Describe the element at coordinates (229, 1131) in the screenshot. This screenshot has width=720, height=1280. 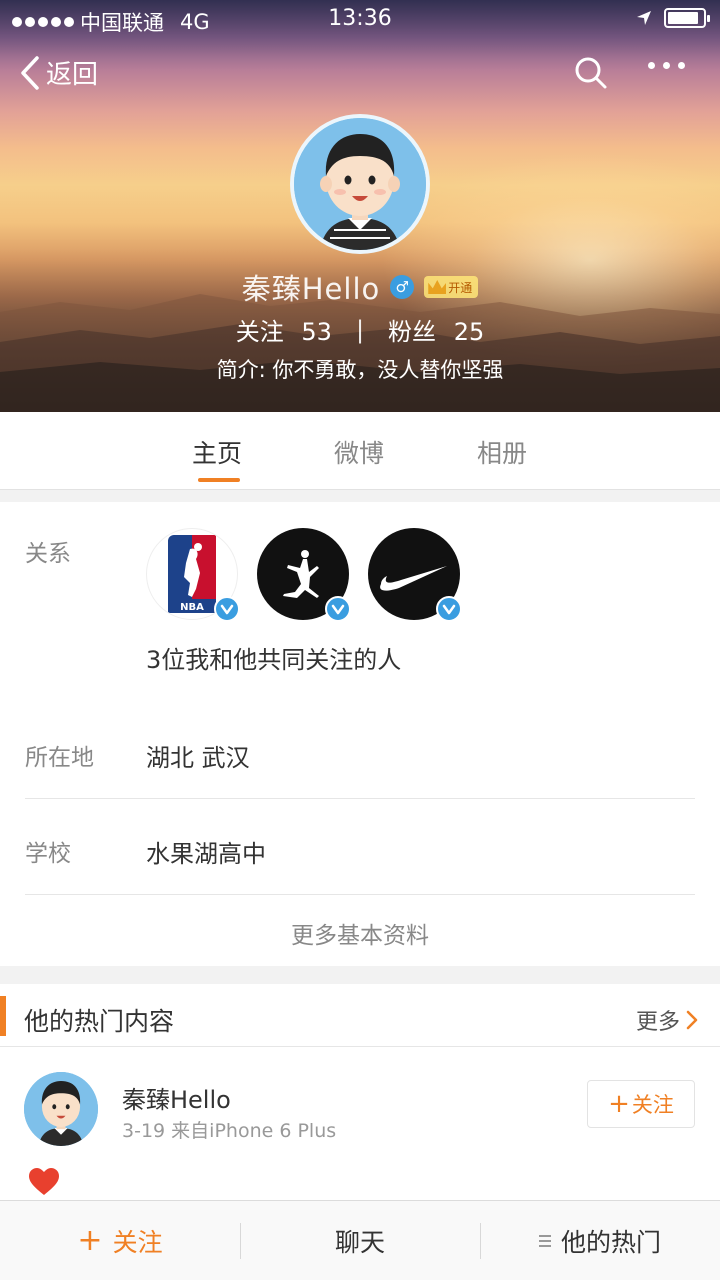
I see `post-meta: 3-19 来自iPhone 6 Plus` at that location.